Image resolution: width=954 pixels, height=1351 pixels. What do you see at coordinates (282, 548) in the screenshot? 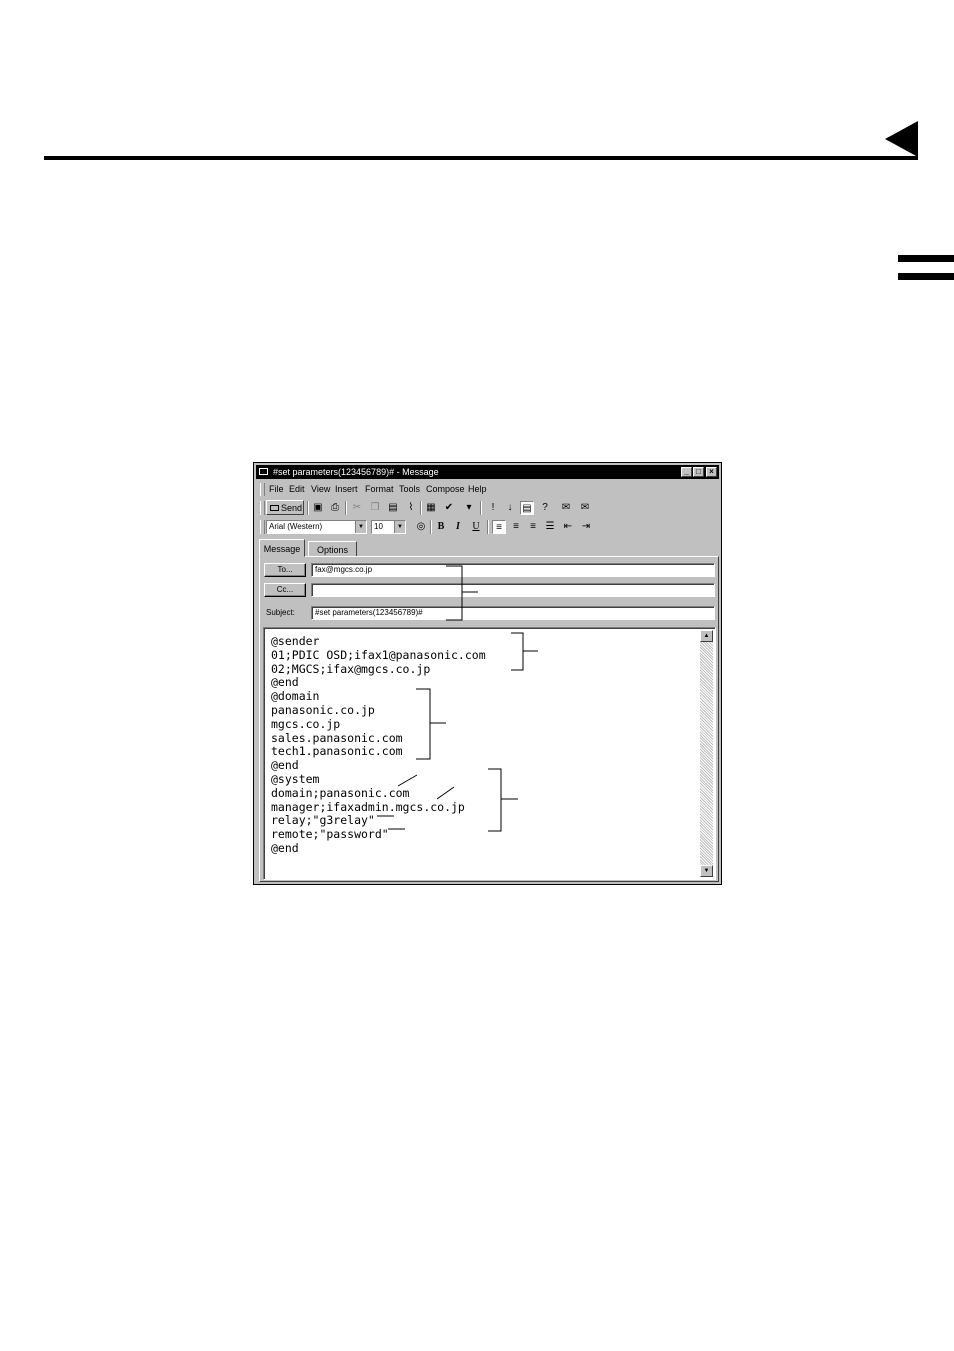
I see `tab-message: Message` at bounding box center [282, 548].